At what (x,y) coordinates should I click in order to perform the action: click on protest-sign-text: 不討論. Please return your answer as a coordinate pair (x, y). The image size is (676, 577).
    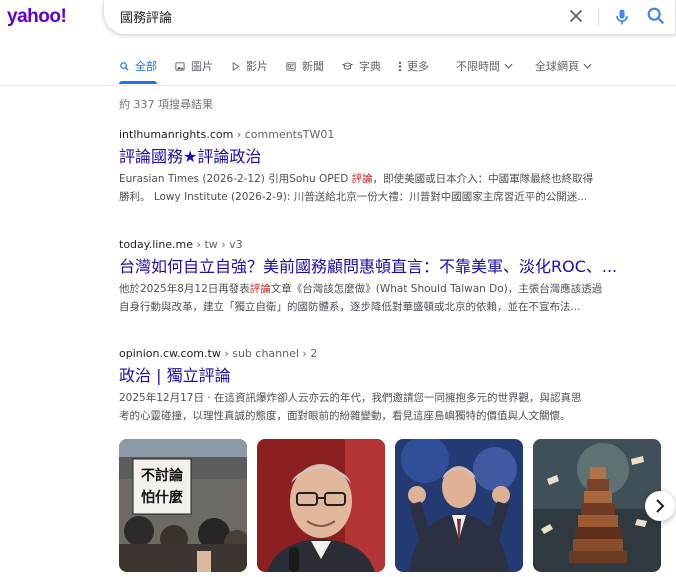
    Looking at the image, I should click on (162, 475).